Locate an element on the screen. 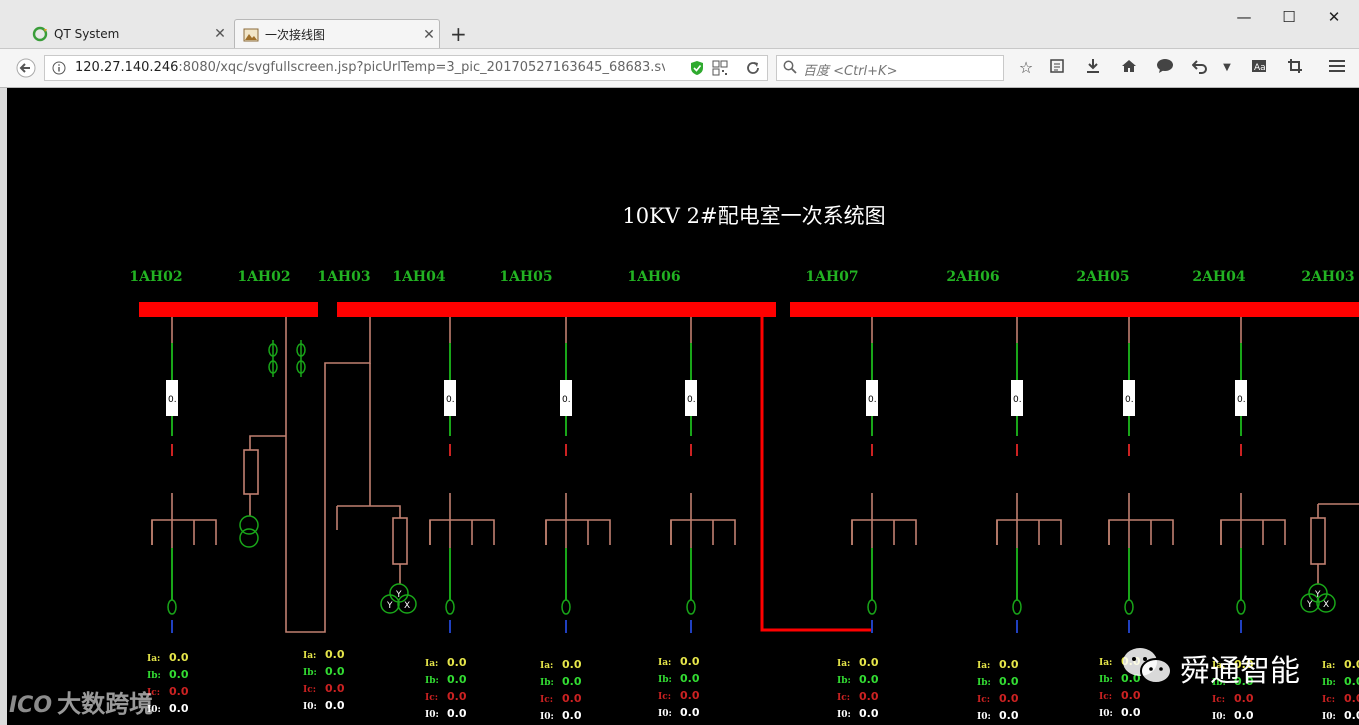  close-window-icon: ✕ is located at coordinates (1334, 17).